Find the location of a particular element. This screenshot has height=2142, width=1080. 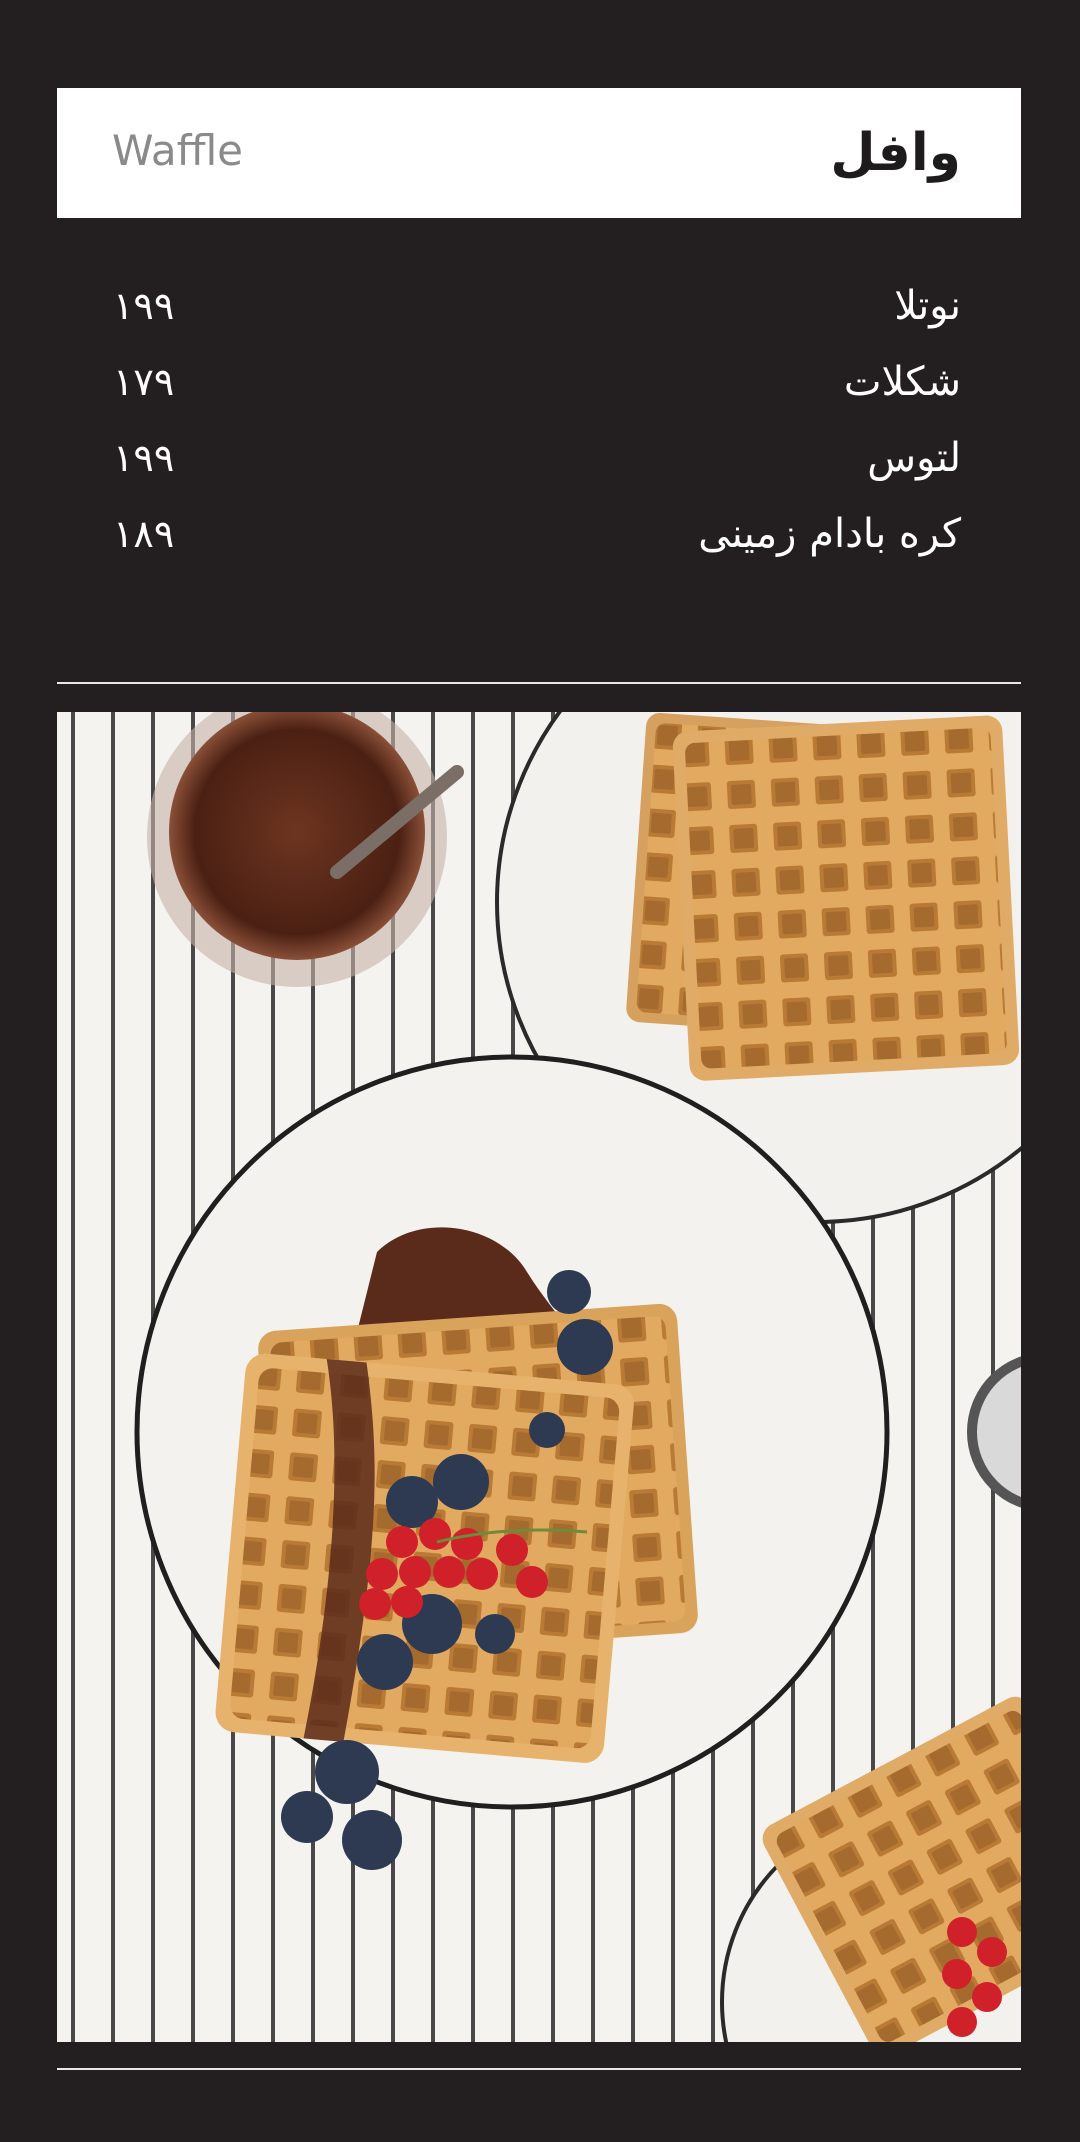

menu-item-name: لتوس is located at coordinates (914, 458).